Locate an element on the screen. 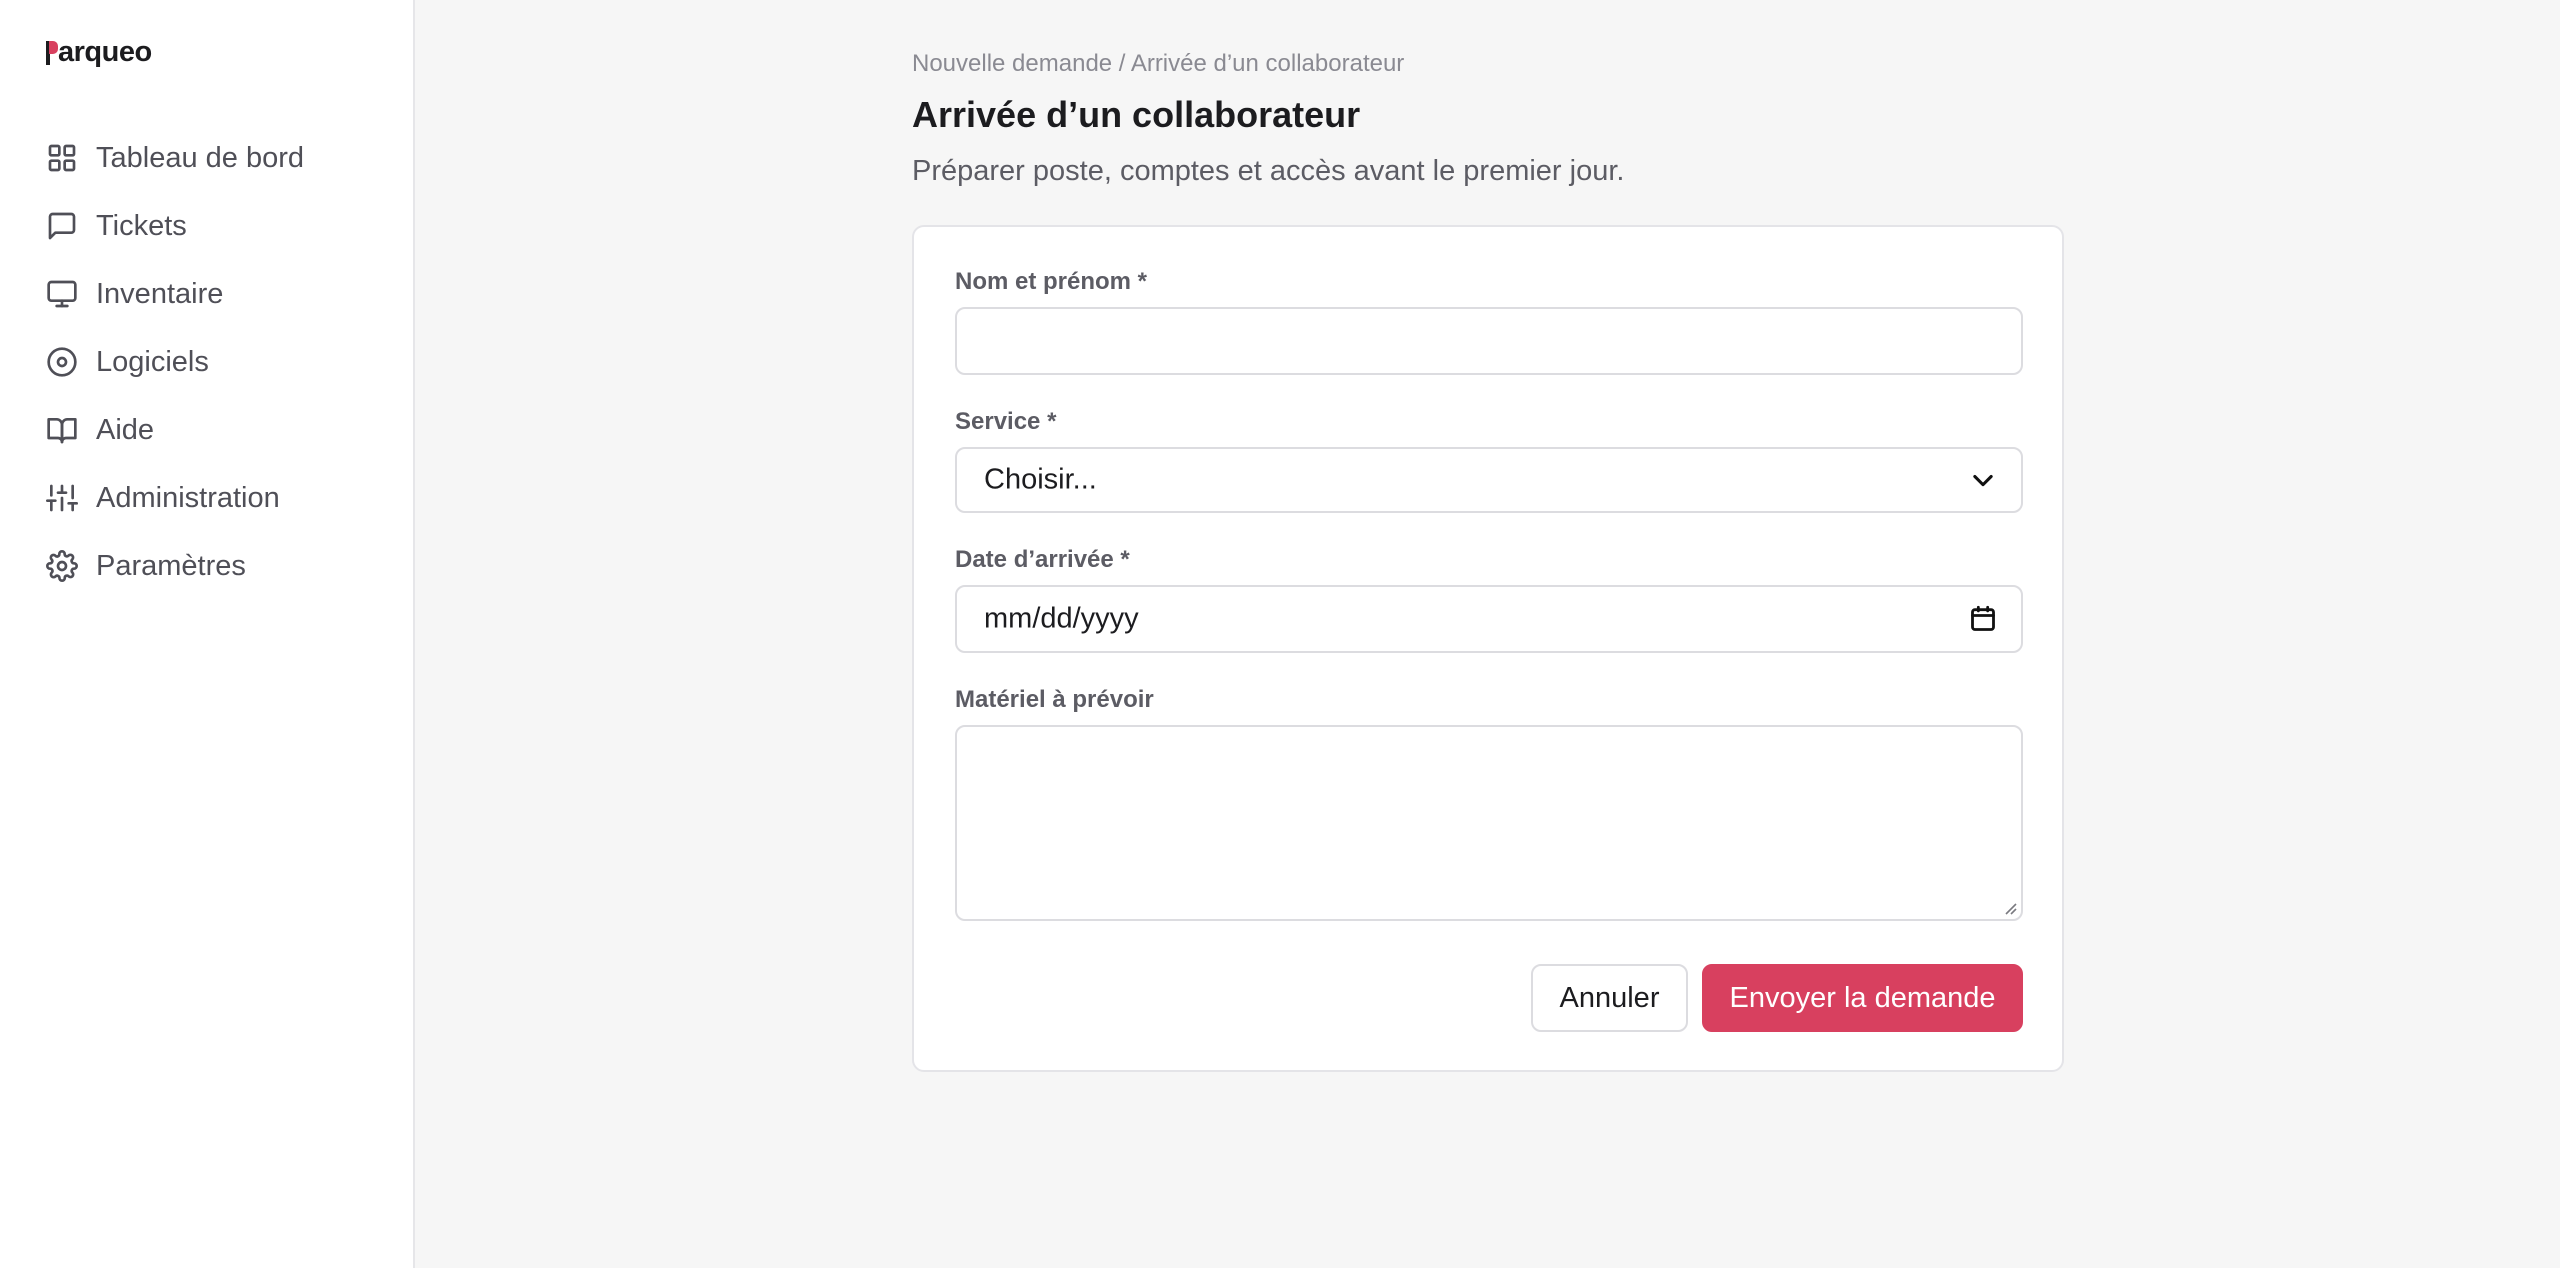 The image size is (2560, 1268). sidebar-item-logiciels: Logiciels is located at coordinates (216, 362).